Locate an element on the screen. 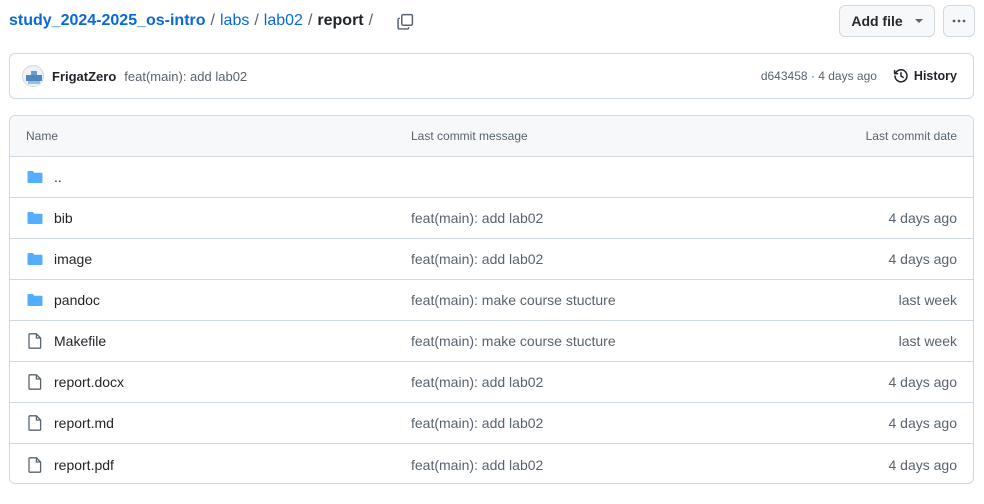  file-name-link: report.docx is located at coordinates (89, 382).